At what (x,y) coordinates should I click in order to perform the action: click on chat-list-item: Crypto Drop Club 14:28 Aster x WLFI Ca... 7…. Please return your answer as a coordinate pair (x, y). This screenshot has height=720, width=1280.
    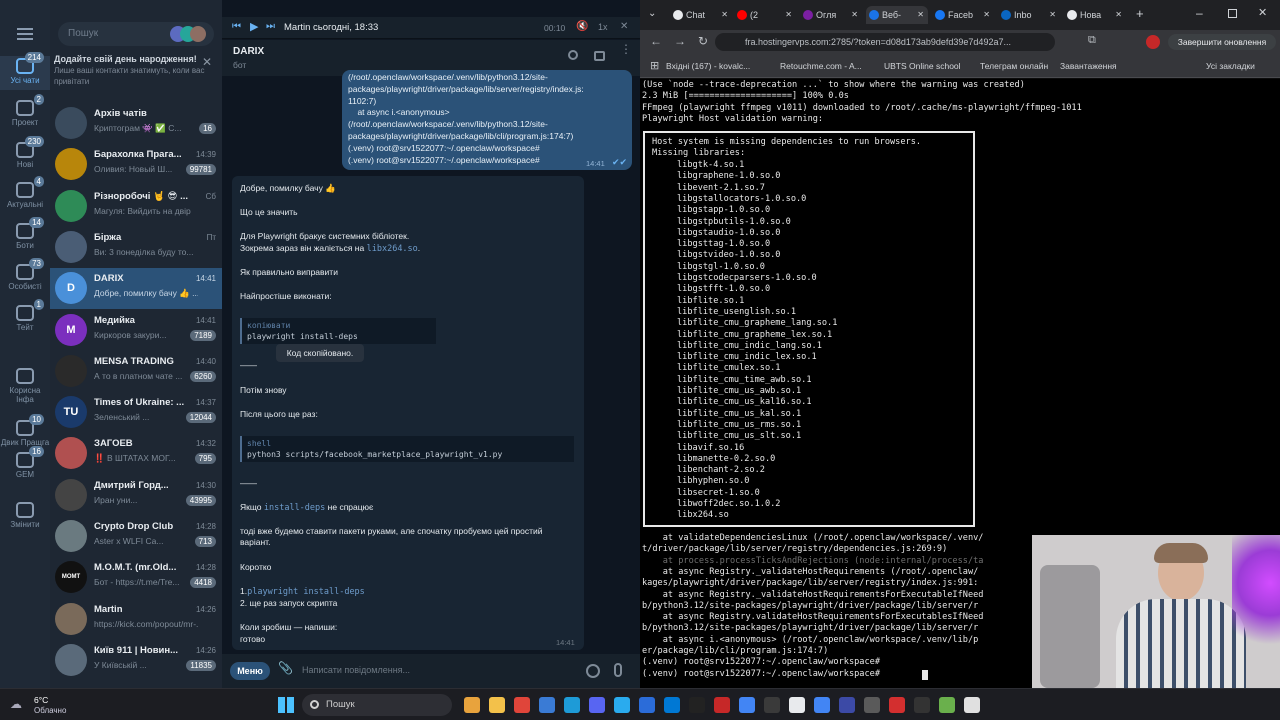
    Looking at the image, I should click on (136, 536).